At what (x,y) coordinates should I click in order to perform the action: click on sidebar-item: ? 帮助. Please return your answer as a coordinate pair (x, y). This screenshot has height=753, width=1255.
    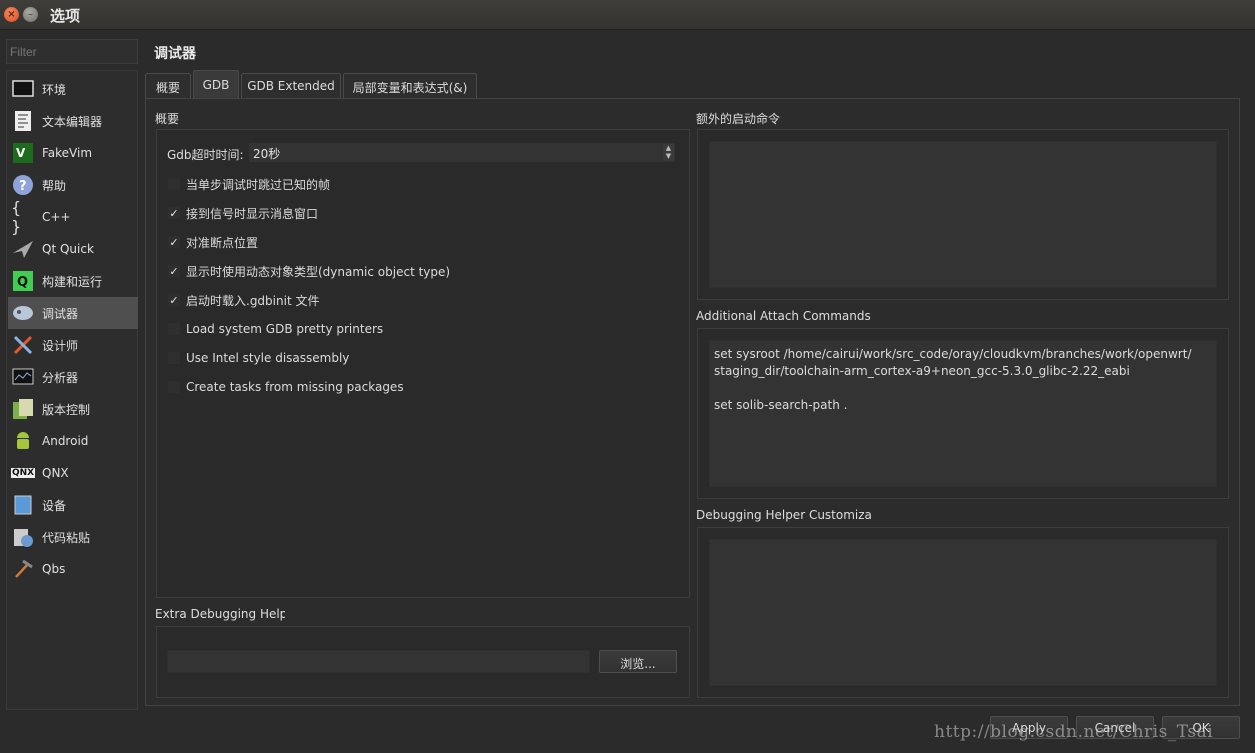
    Looking at the image, I should click on (73, 185).